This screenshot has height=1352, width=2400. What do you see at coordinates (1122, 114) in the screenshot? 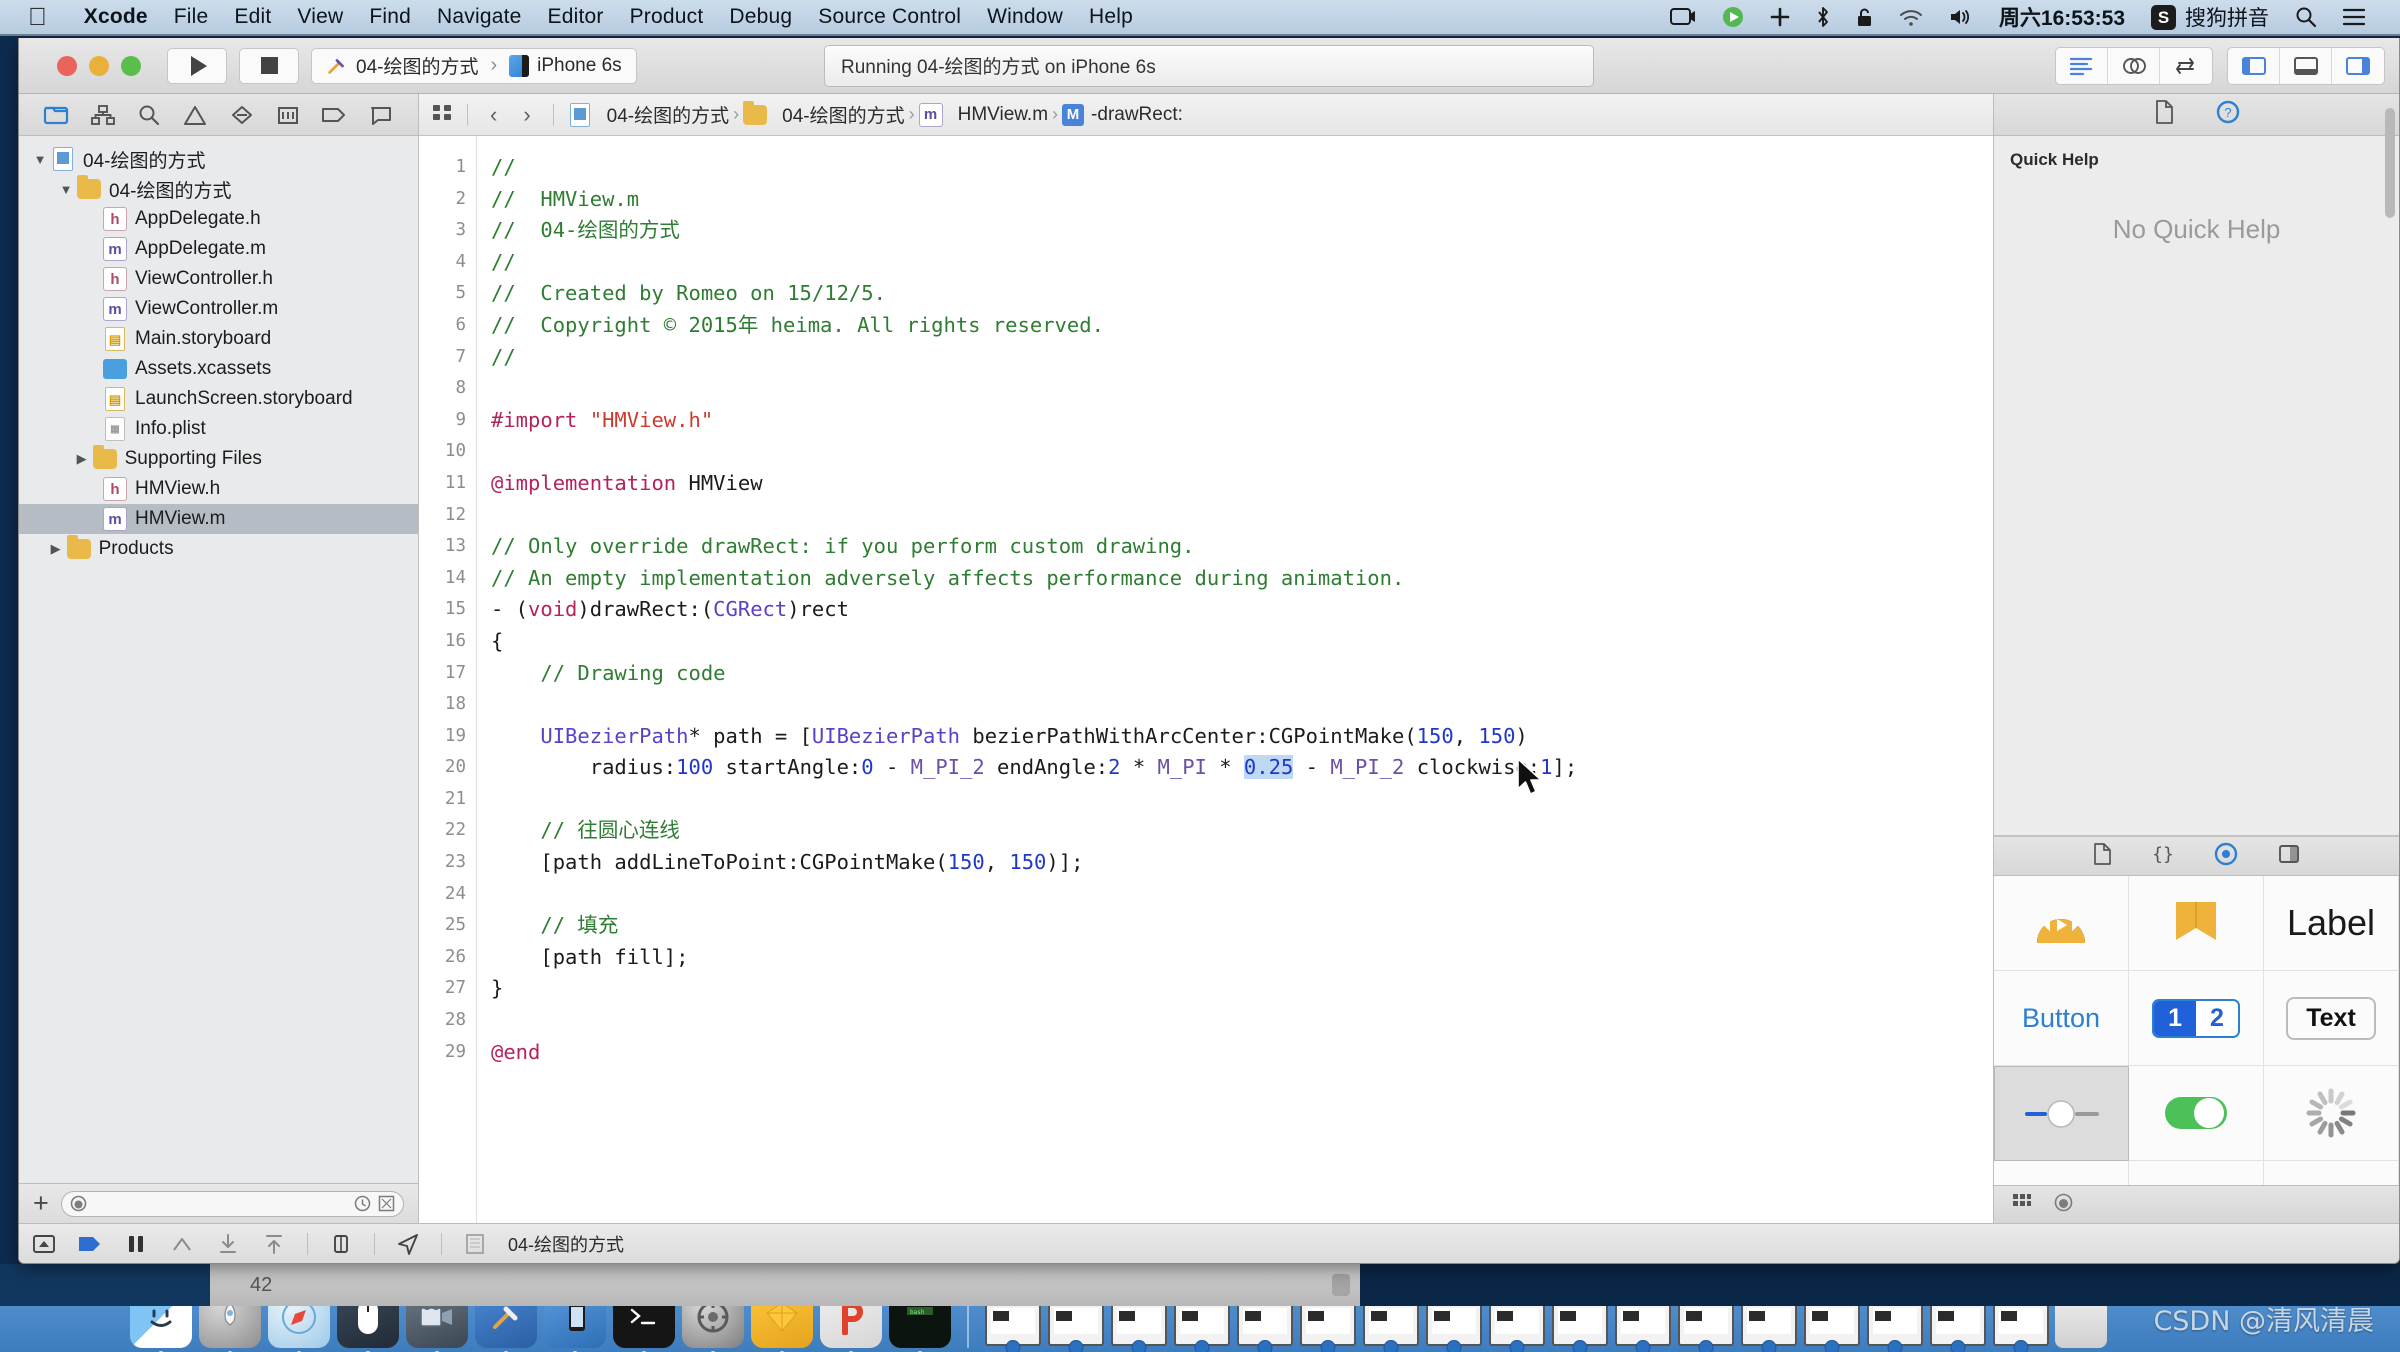
I see `breadcrumb-item: M -drawRect:` at bounding box center [1122, 114].